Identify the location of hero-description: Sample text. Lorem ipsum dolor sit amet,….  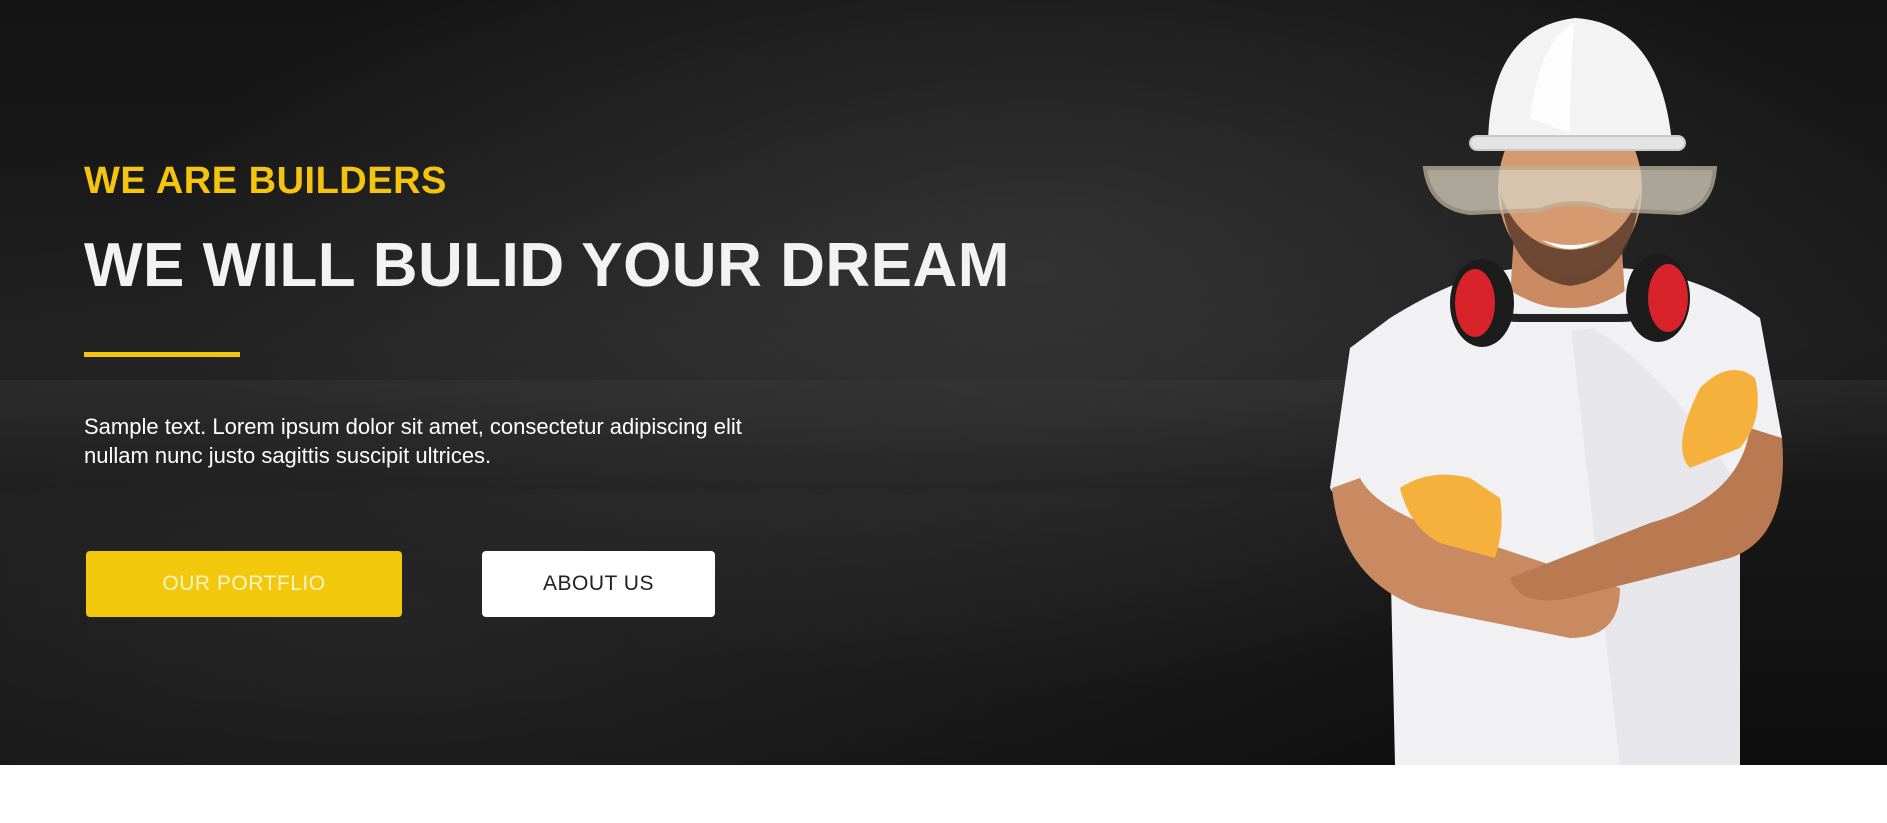
(413, 441).